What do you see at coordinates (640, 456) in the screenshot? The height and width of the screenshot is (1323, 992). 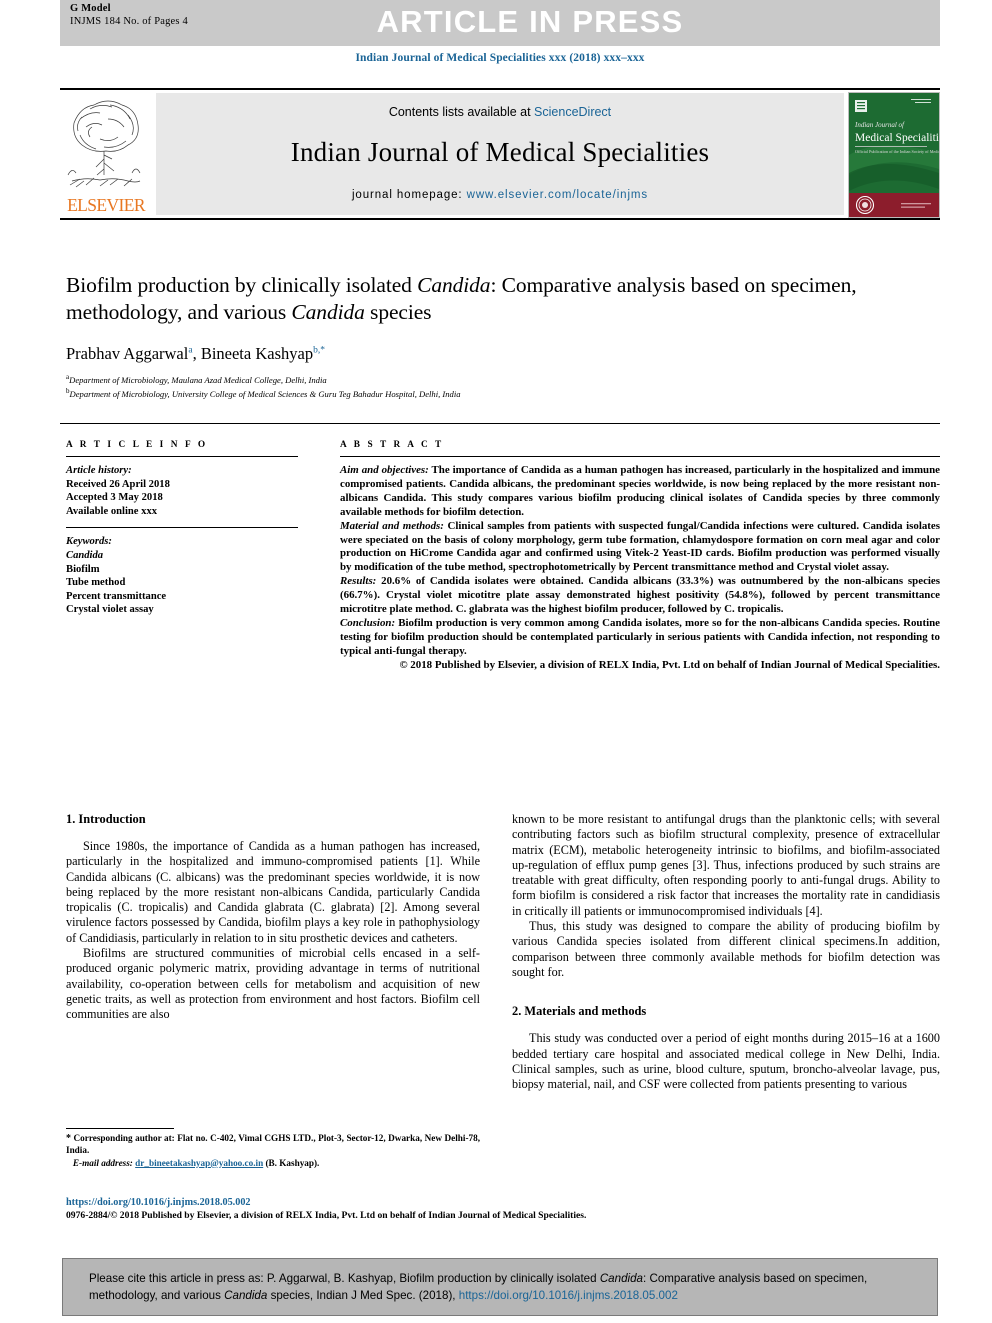 I see `abstract-rule` at bounding box center [640, 456].